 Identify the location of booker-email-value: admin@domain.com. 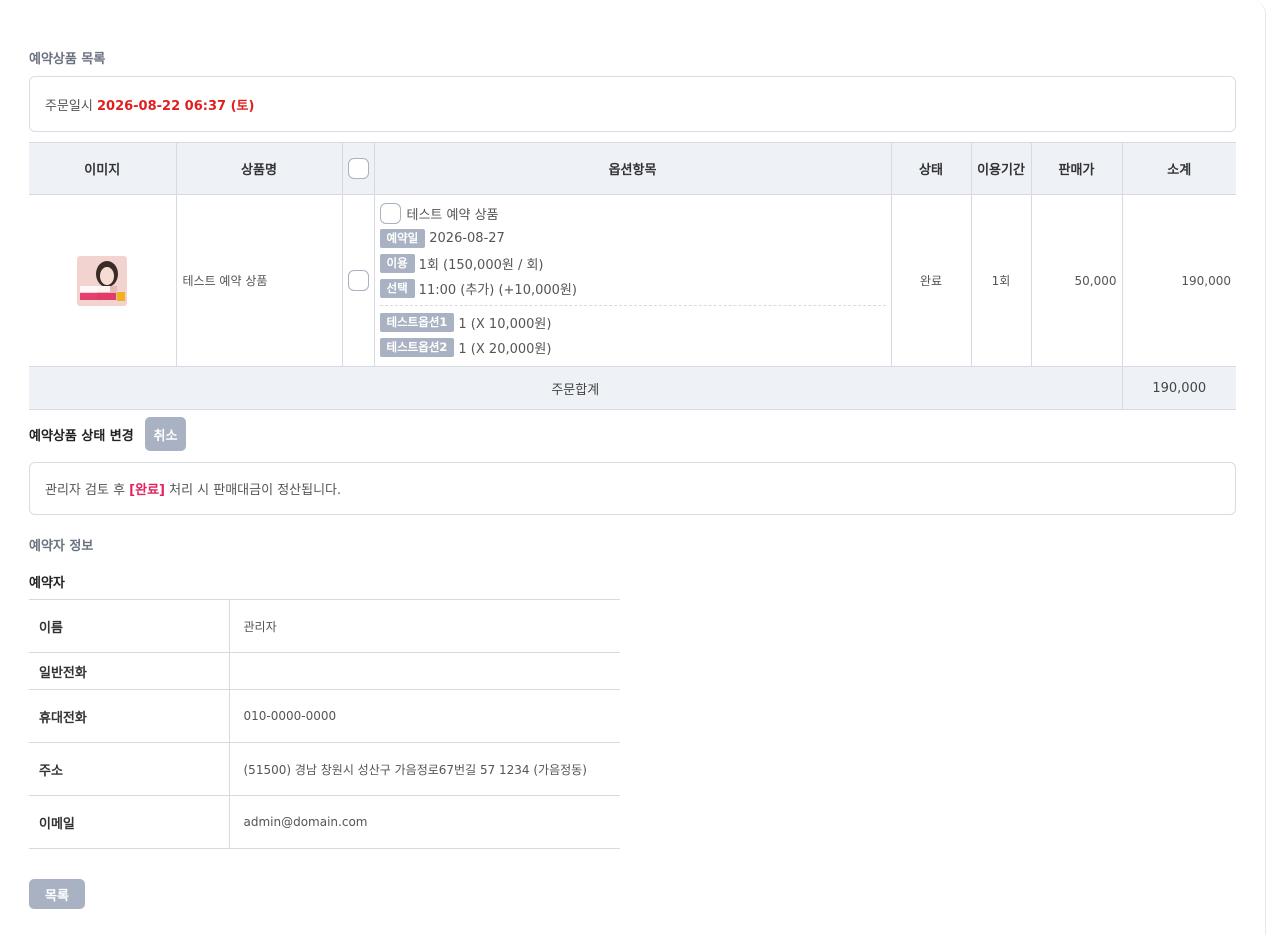
(424, 822).